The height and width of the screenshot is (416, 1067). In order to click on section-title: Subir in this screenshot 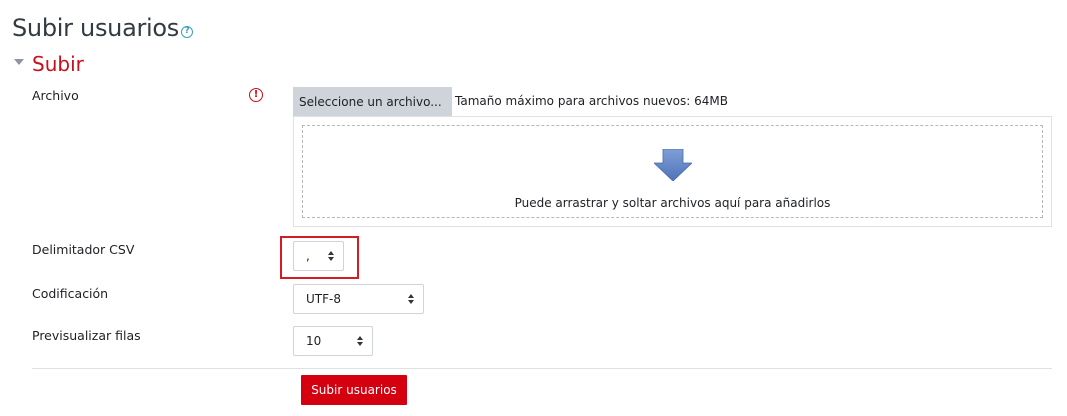, I will do `click(58, 64)`.